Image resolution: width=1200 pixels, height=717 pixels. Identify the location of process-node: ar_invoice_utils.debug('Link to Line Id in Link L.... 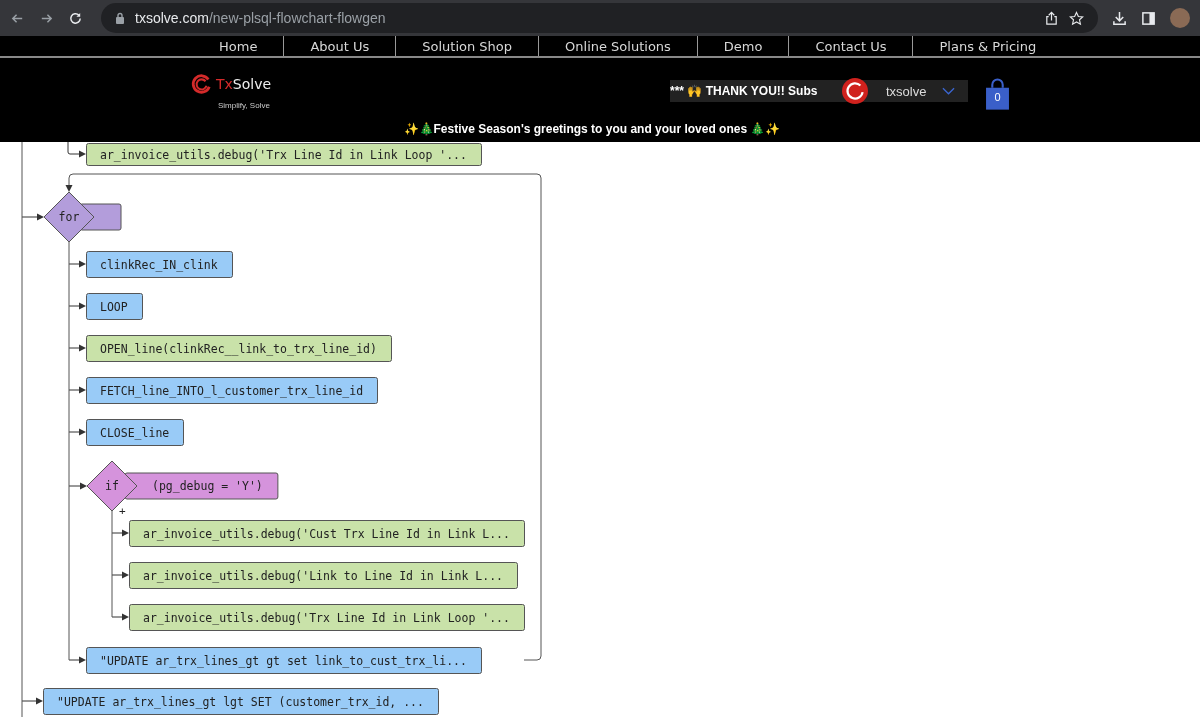
(323, 575).